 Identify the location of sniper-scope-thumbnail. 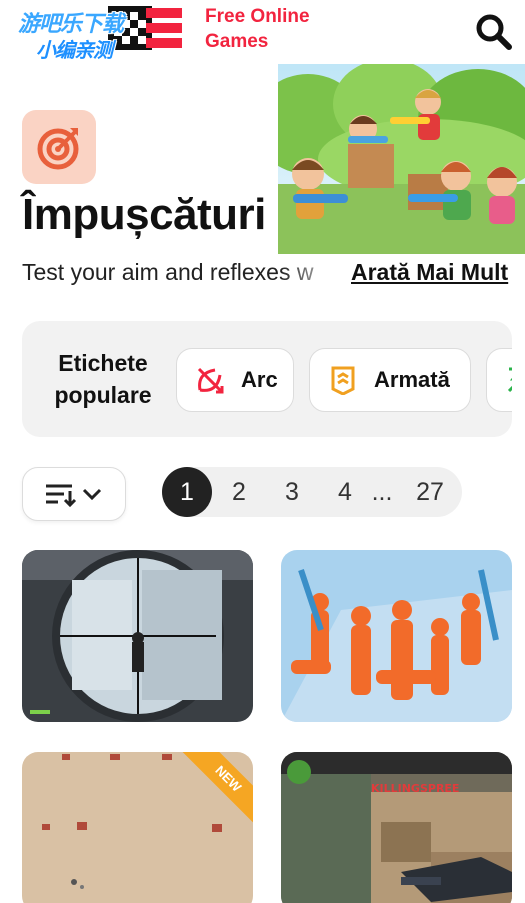
(137, 636).